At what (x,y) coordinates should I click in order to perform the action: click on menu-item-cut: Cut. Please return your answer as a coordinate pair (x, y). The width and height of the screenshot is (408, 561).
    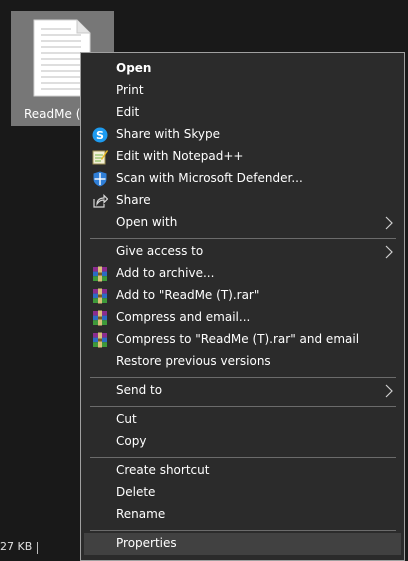
    Looking at the image, I should click on (242, 420).